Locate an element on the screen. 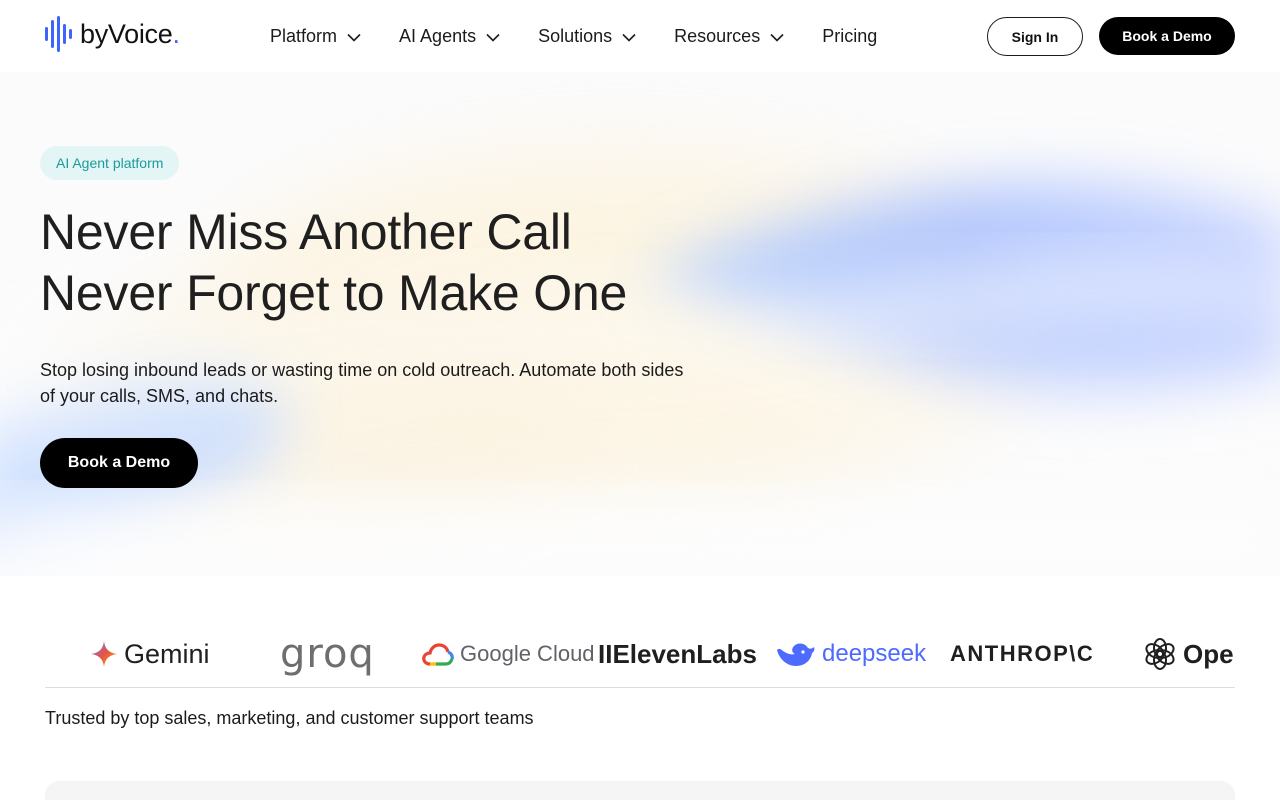 This screenshot has height=800, width=1280. nav-item-label: Platform is located at coordinates (304, 35).